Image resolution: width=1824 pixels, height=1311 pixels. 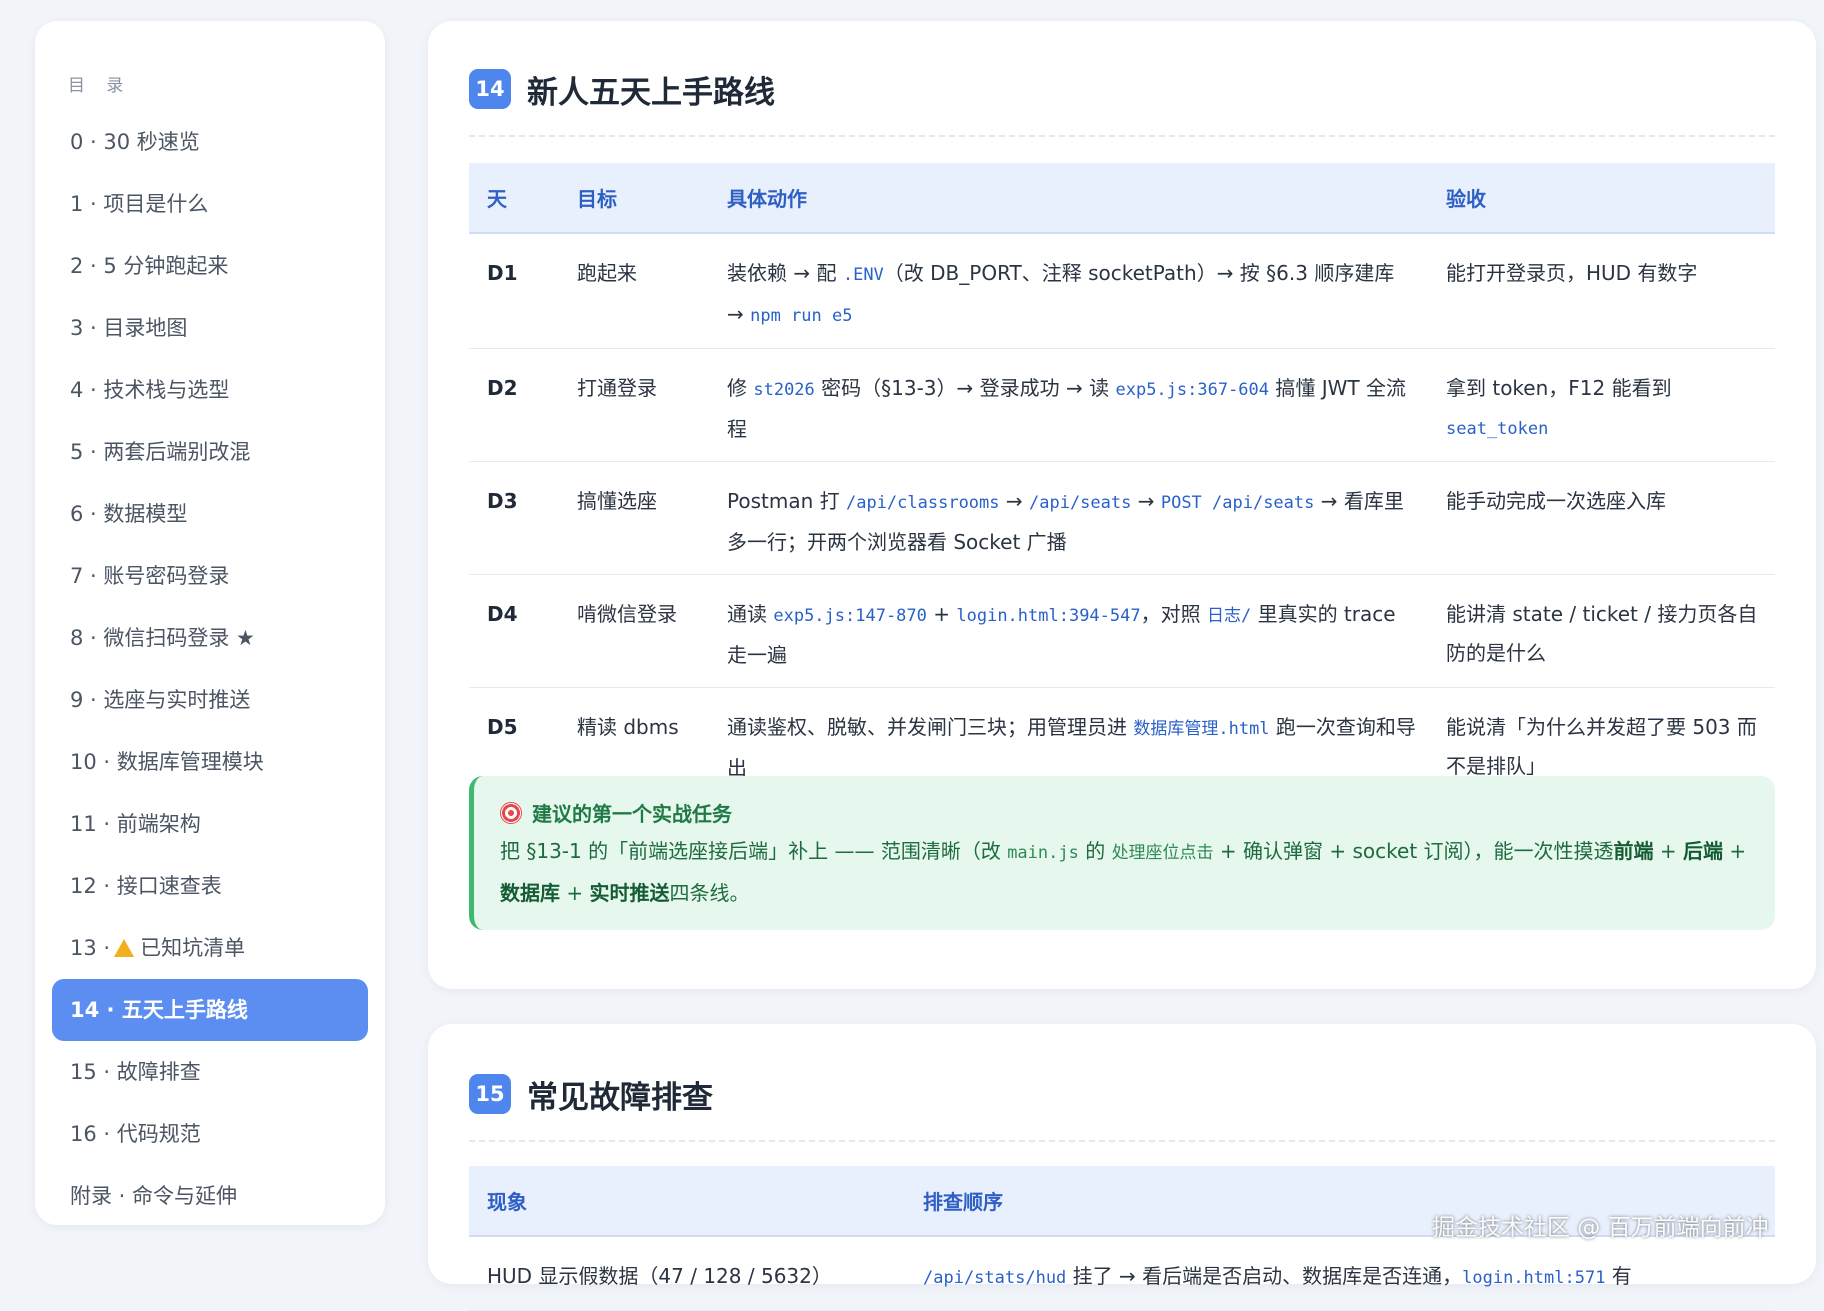 What do you see at coordinates (135, 1072) in the screenshot?
I see `toc-item-label: 15 · 故障排查` at bounding box center [135, 1072].